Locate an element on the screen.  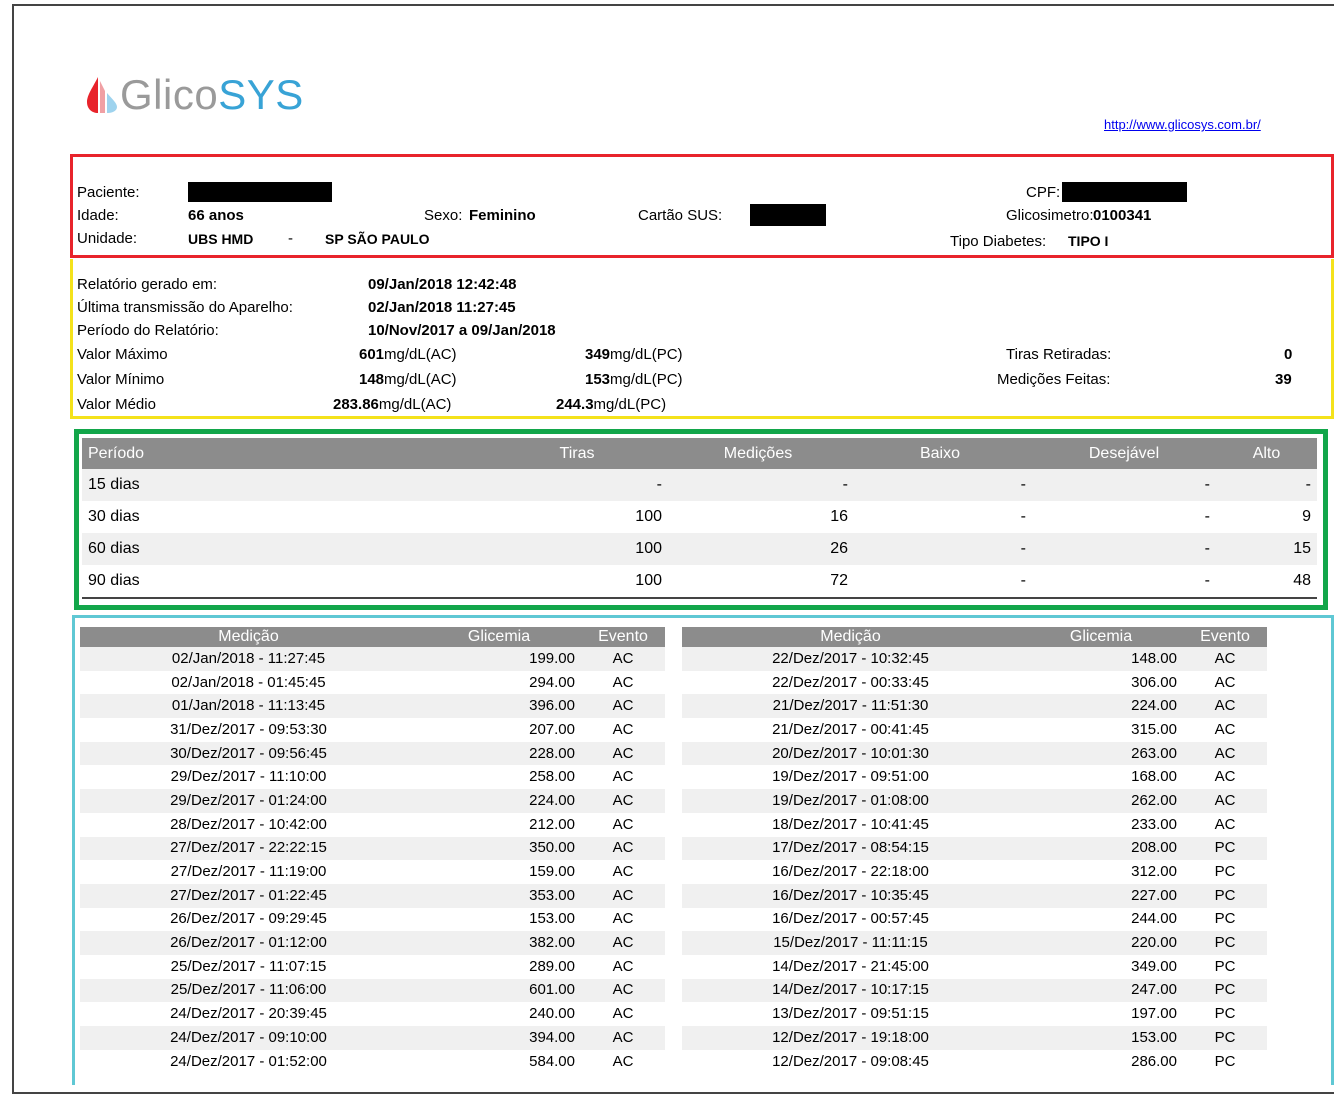
tipo-diabetes-value: TIPO I is located at coordinates (1088, 241).